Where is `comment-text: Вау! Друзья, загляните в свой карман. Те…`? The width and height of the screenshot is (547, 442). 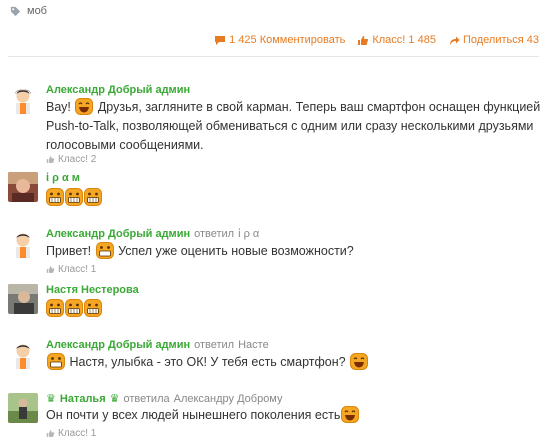 comment-text: Вау! Друзья, загляните в свой карман. Те… is located at coordinates (293, 125).